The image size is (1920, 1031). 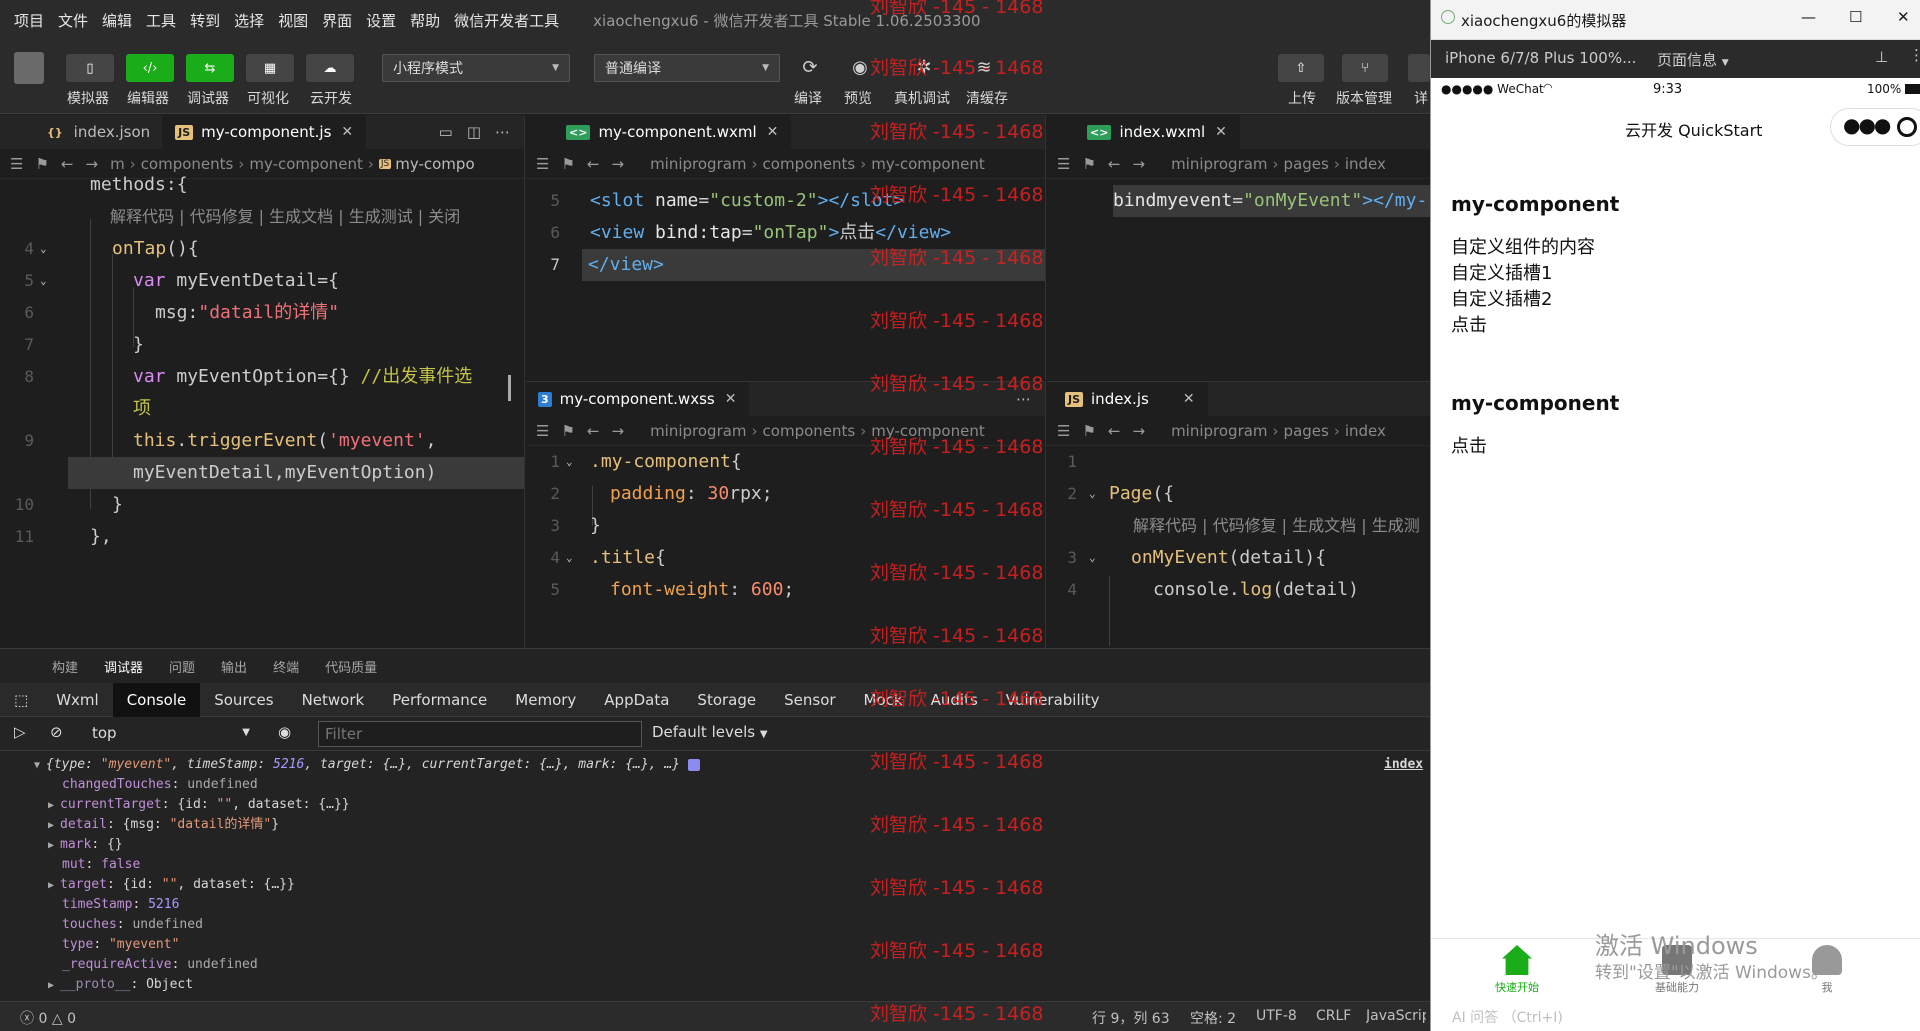 What do you see at coordinates (29, 20) in the screenshot?
I see `menu-project: 项目` at bounding box center [29, 20].